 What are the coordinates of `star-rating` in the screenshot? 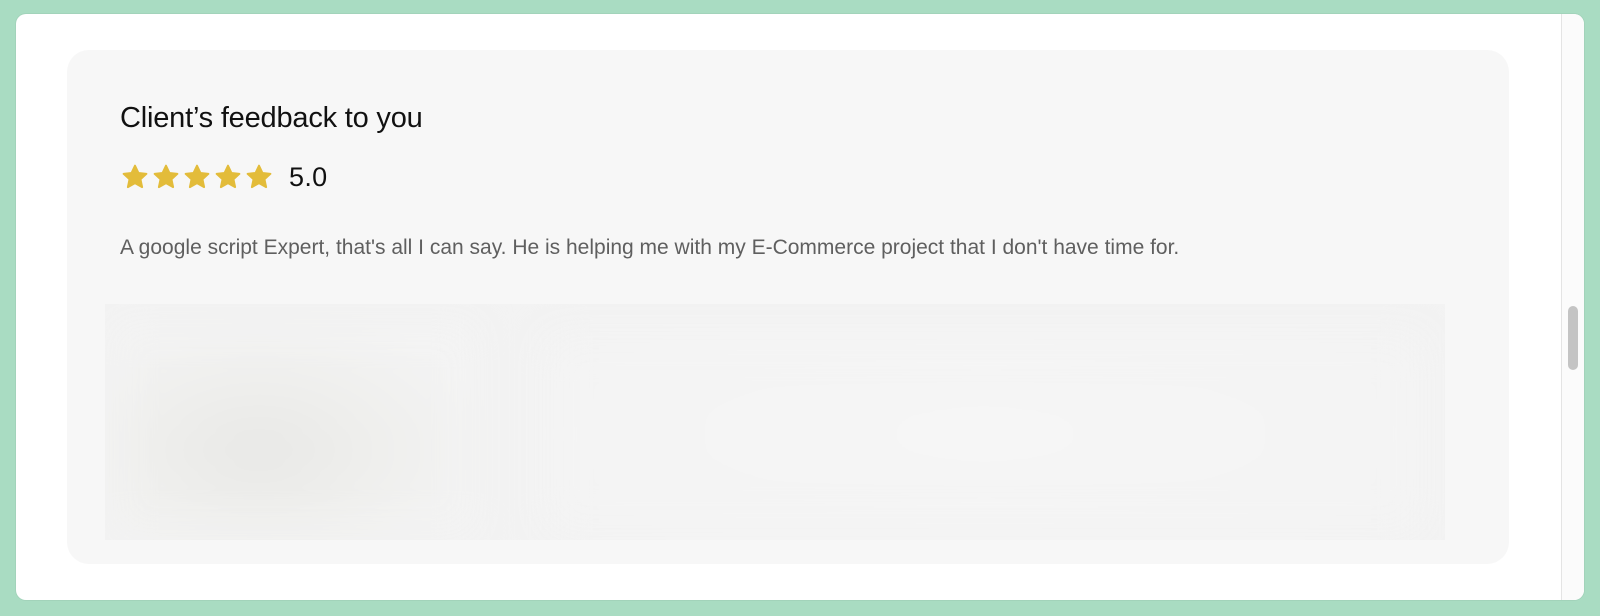 It's located at (197, 177).